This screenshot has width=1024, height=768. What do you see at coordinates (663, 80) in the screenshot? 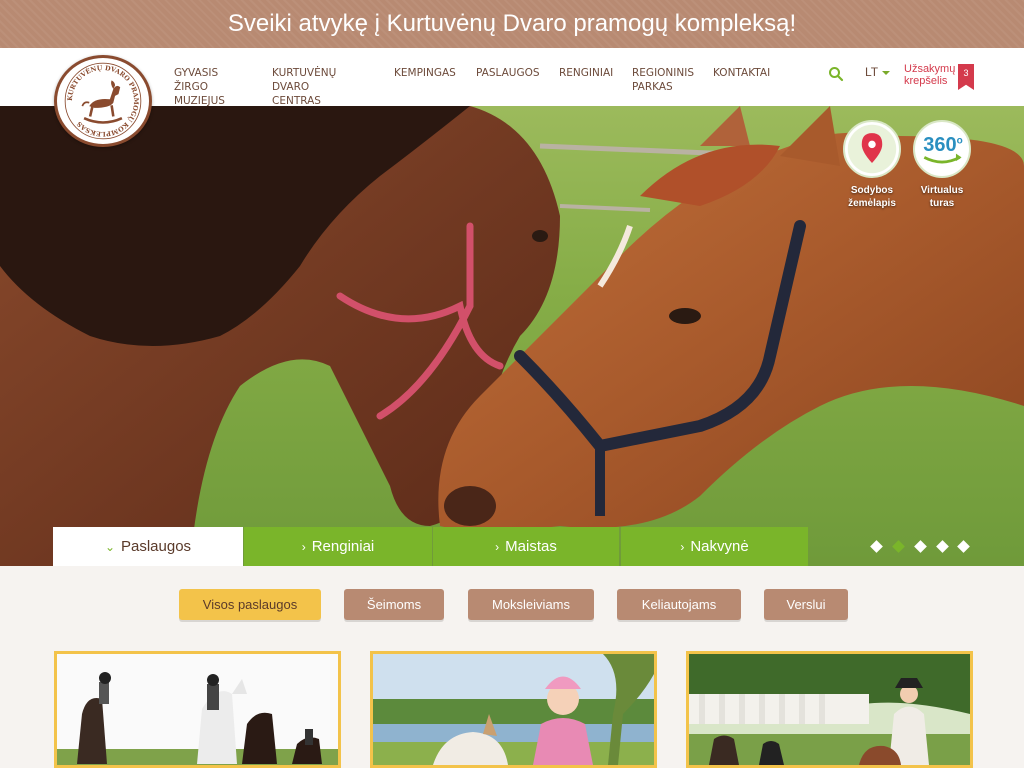
I see `nav-item-regional-park: REGIONINIS PARKAS` at bounding box center [663, 80].